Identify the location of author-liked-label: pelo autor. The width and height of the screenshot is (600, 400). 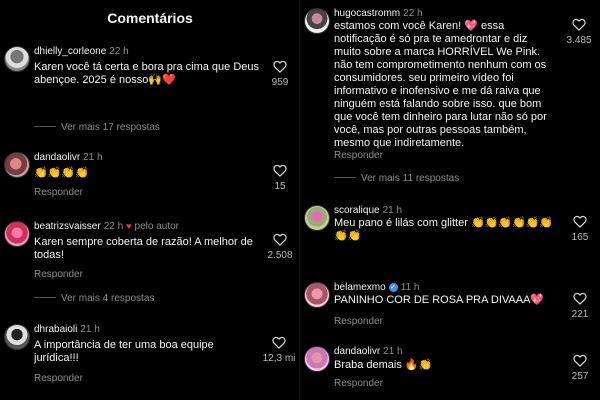
(156, 226).